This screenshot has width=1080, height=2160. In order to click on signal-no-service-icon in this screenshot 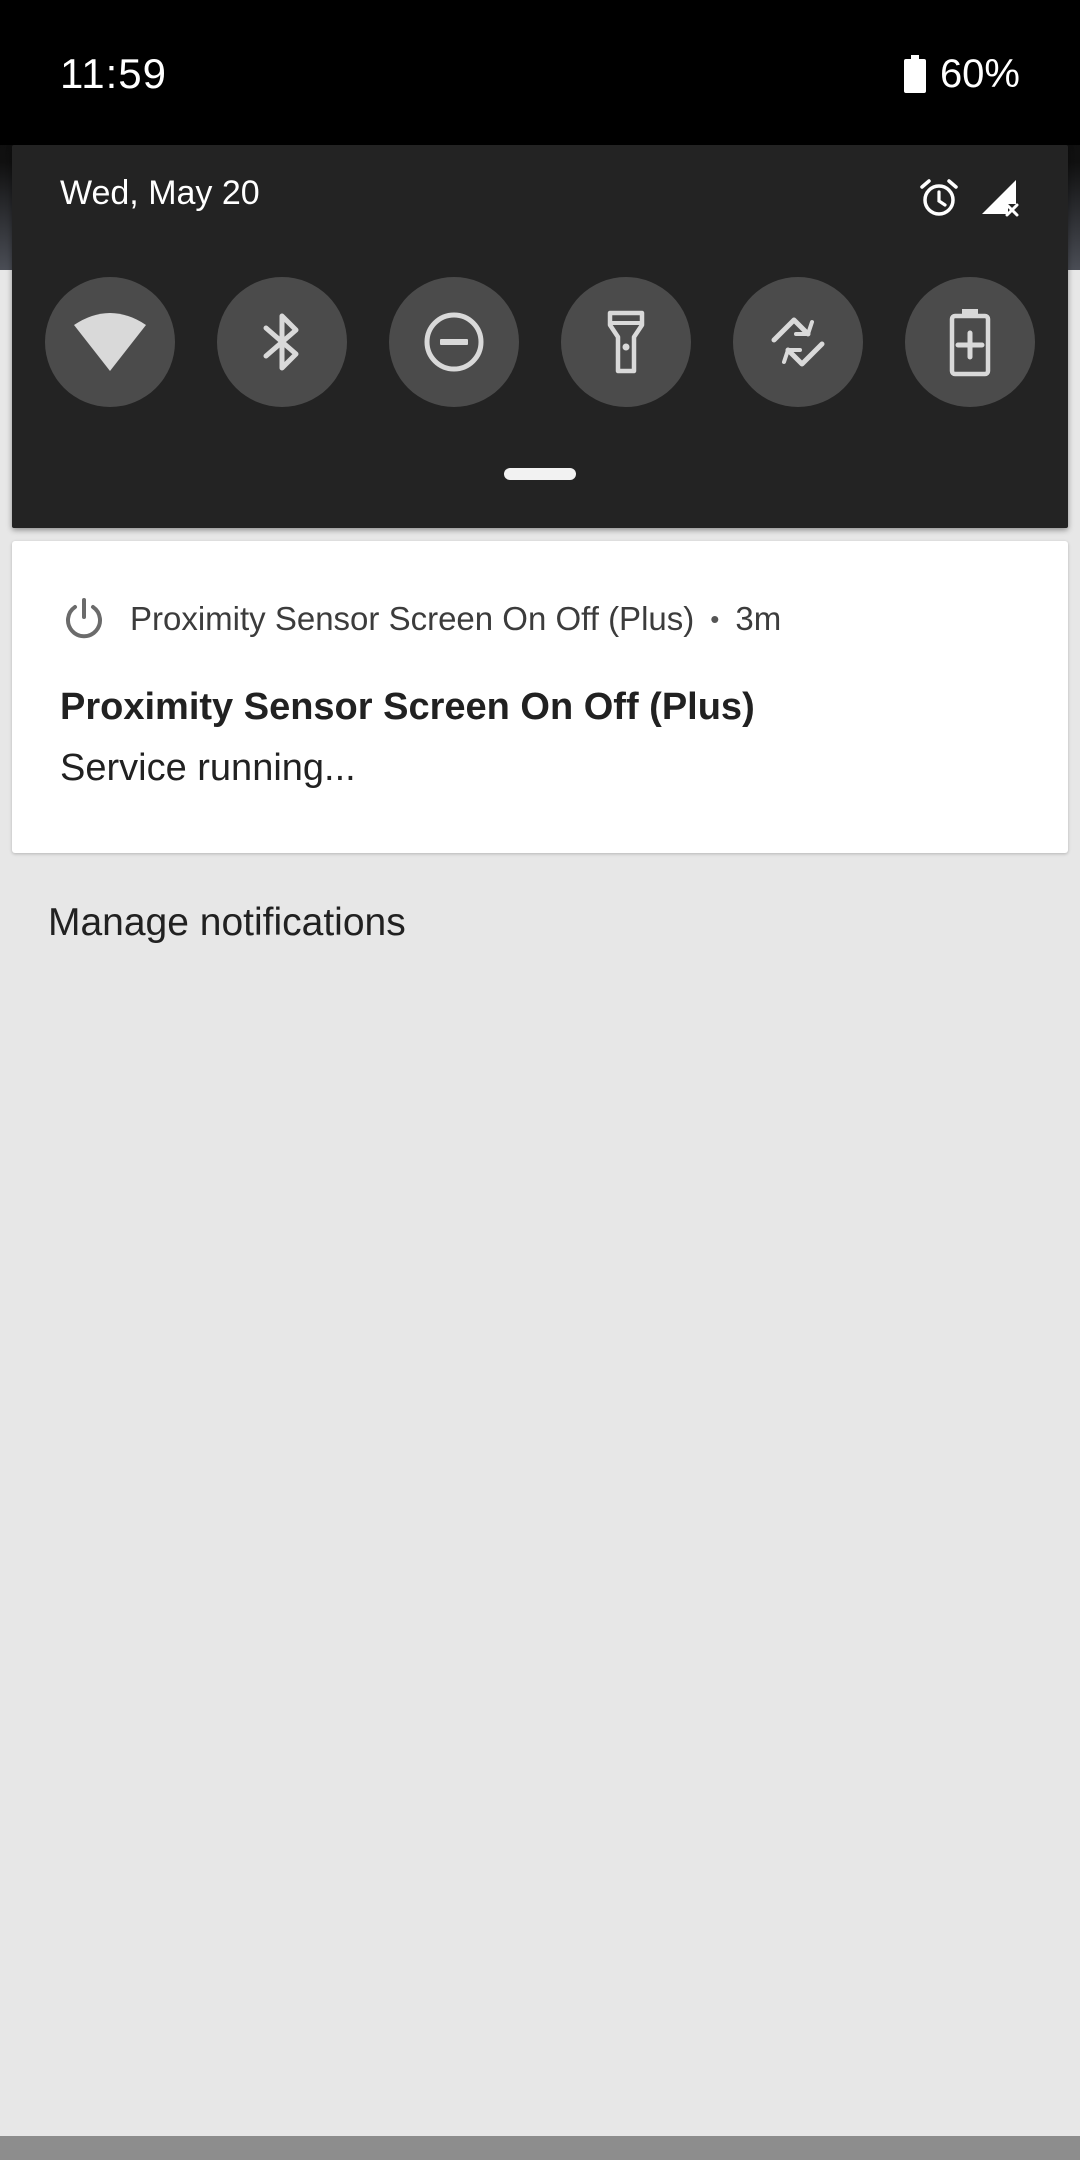, I will do `click(1000, 198)`.